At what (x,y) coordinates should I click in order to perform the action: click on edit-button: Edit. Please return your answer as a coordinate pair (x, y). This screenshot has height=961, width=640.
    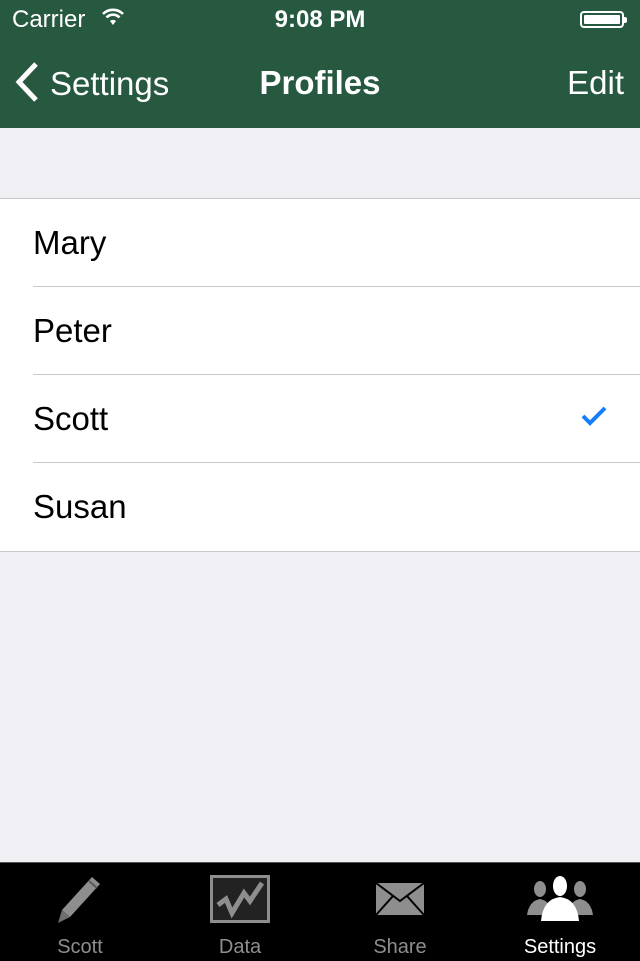
    Looking at the image, I should click on (595, 83).